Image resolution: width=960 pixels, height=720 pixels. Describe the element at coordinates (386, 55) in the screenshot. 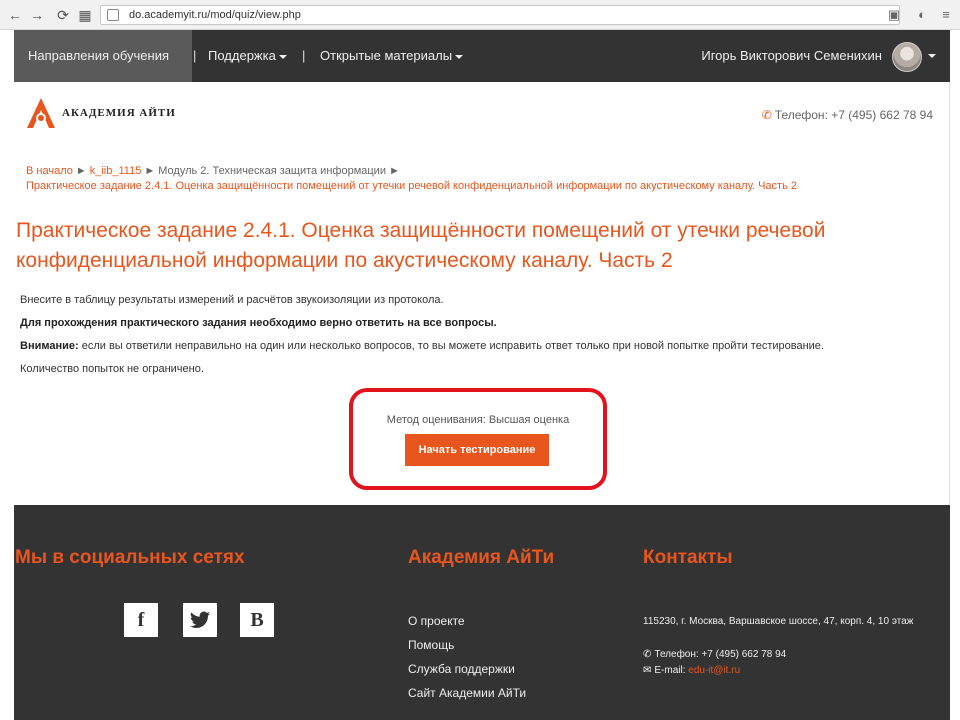

I see `nav-open-materials-label: Открытые материалы` at that location.